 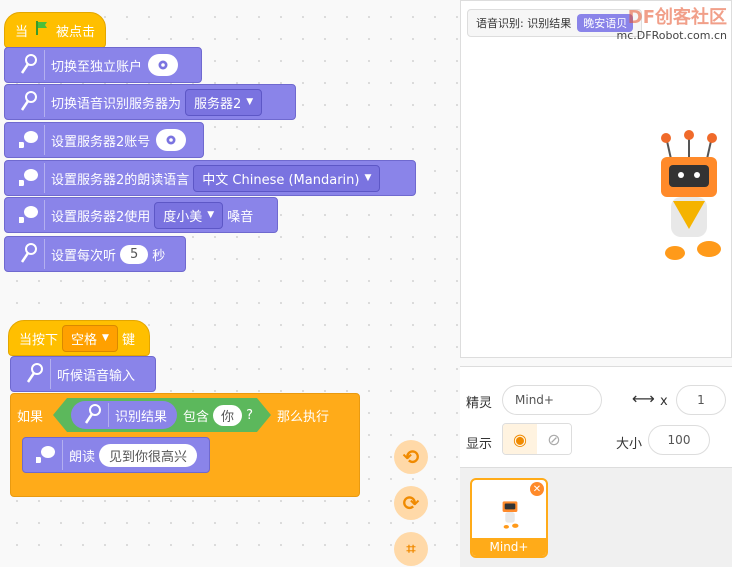 I want to click on block-label: 切换至独立账户, so click(x=97, y=67).